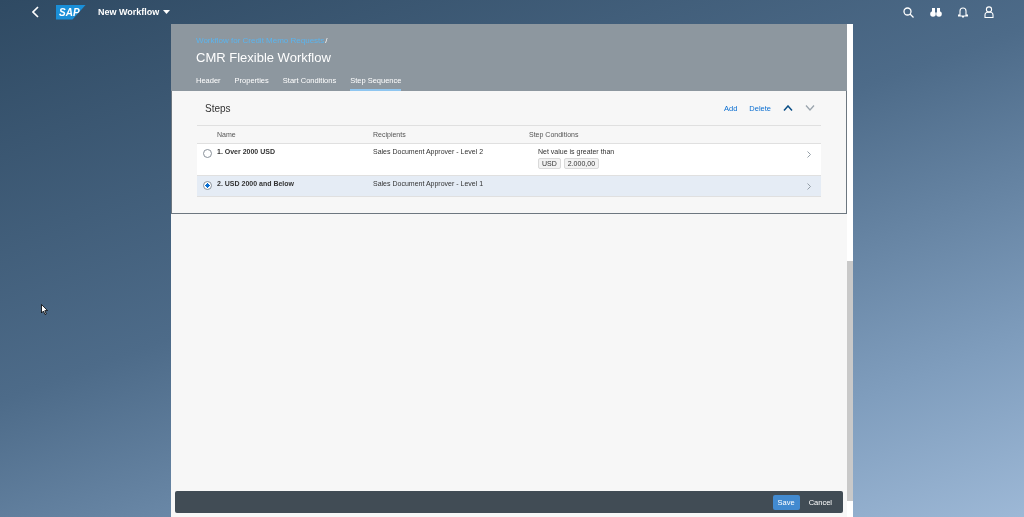 This screenshot has width=1024, height=517. Describe the element at coordinates (218, 108) in the screenshot. I see `section-title: Steps` at that location.